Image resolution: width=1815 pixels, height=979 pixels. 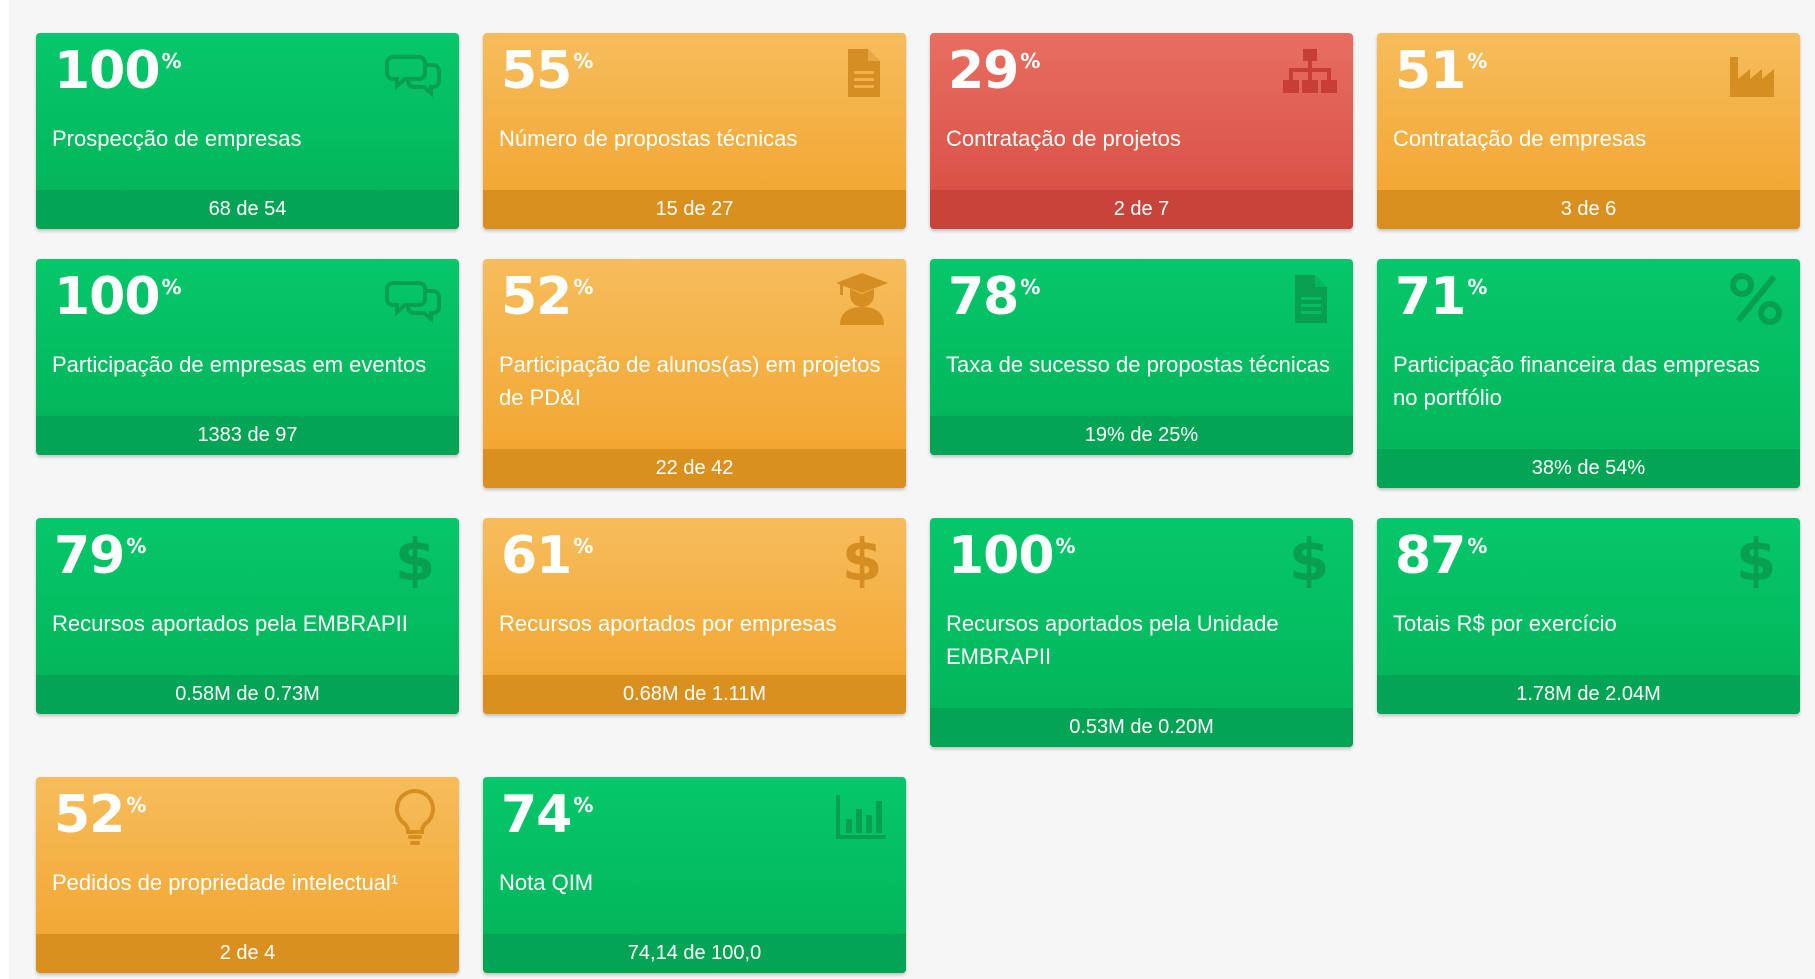 I want to click on kpi-footer: 19% de 25%, so click(x=1141, y=435).